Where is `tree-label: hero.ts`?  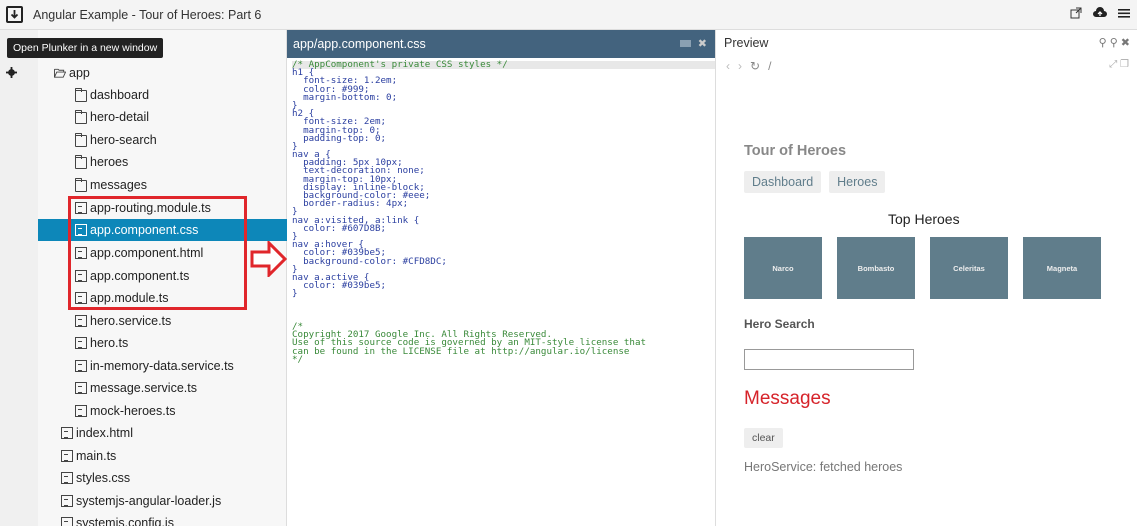 tree-label: hero.ts is located at coordinates (109, 343).